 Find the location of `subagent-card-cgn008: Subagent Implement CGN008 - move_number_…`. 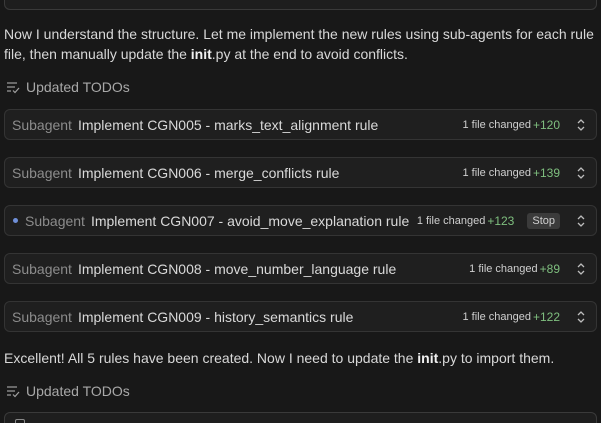

subagent-card-cgn008: Subagent Implement CGN008 - move_number_… is located at coordinates (300, 268).